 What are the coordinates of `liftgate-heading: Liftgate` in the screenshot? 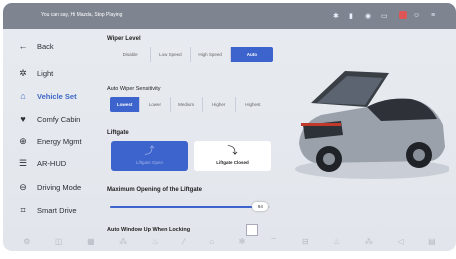 It's located at (118, 133).